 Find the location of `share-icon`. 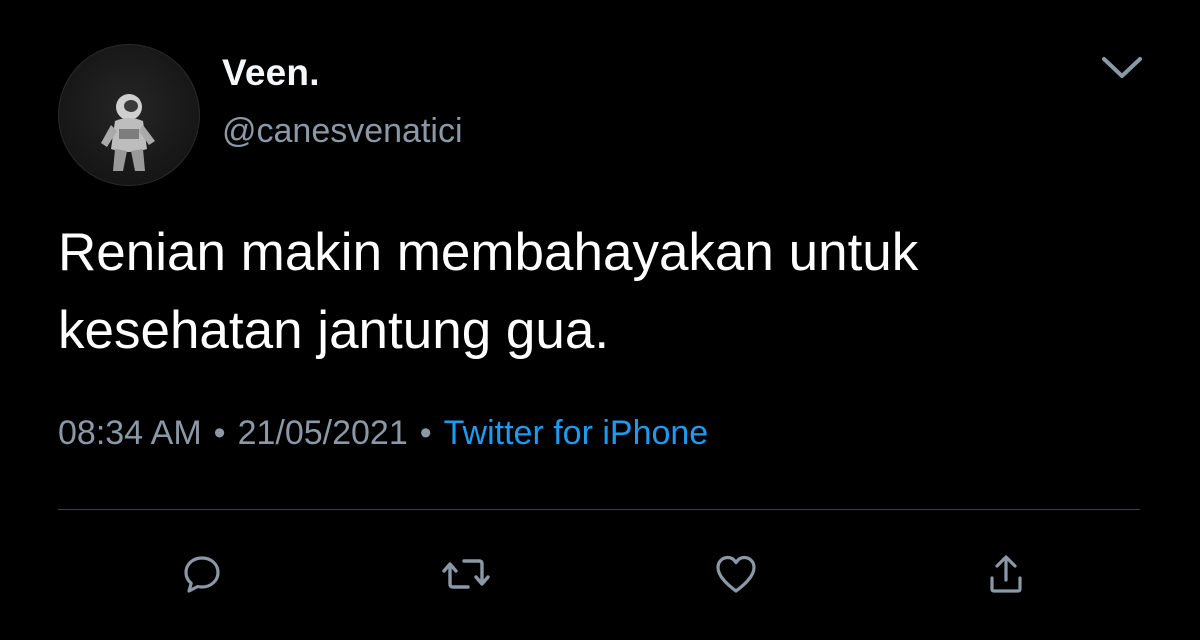

share-icon is located at coordinates (1006, 574).